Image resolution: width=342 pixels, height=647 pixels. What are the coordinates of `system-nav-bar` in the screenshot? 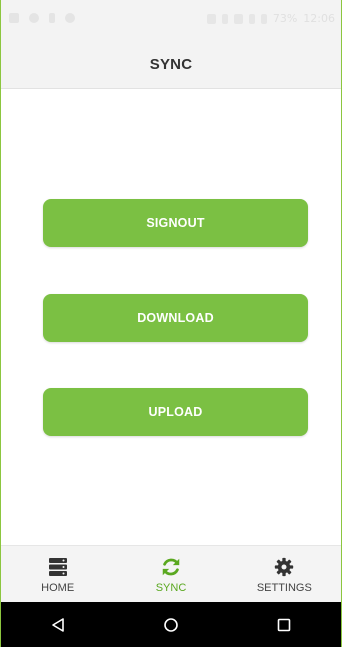 It's located at (171, 624).